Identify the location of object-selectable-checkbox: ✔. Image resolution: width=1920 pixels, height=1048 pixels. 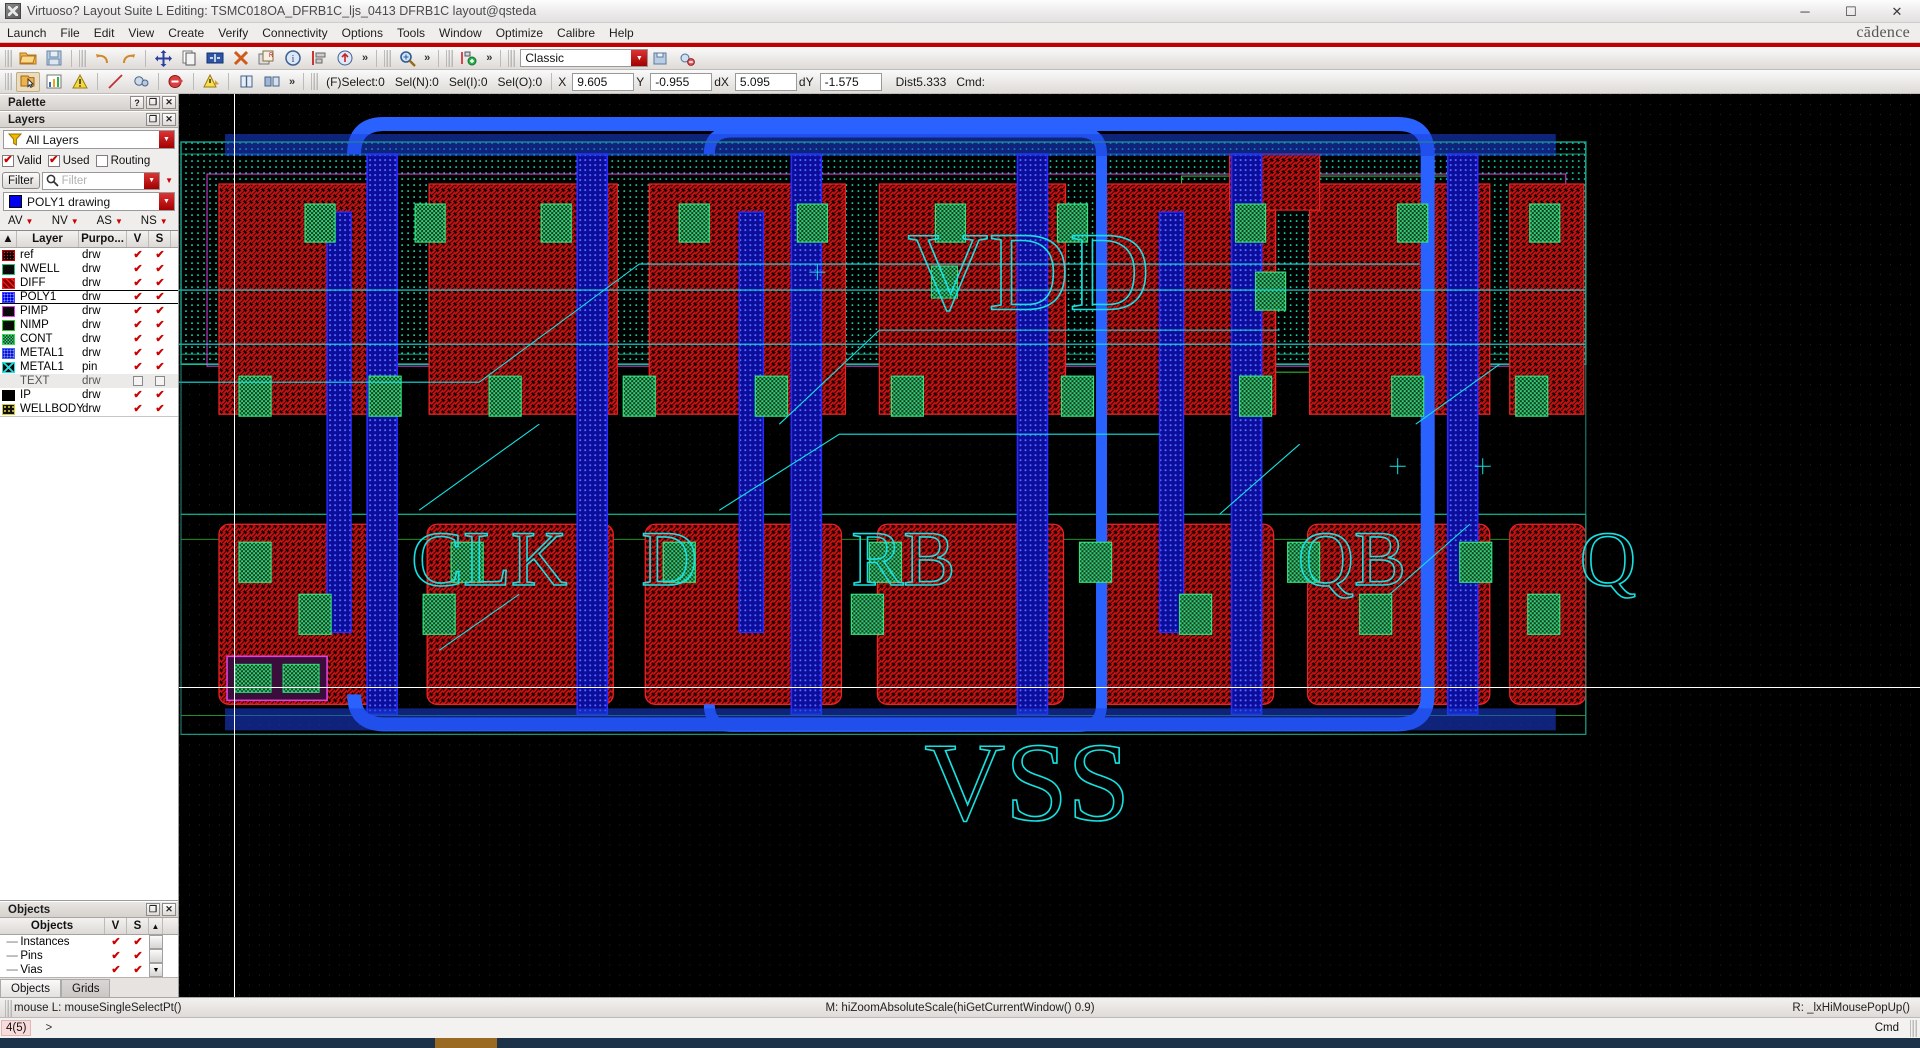
(138, 942).